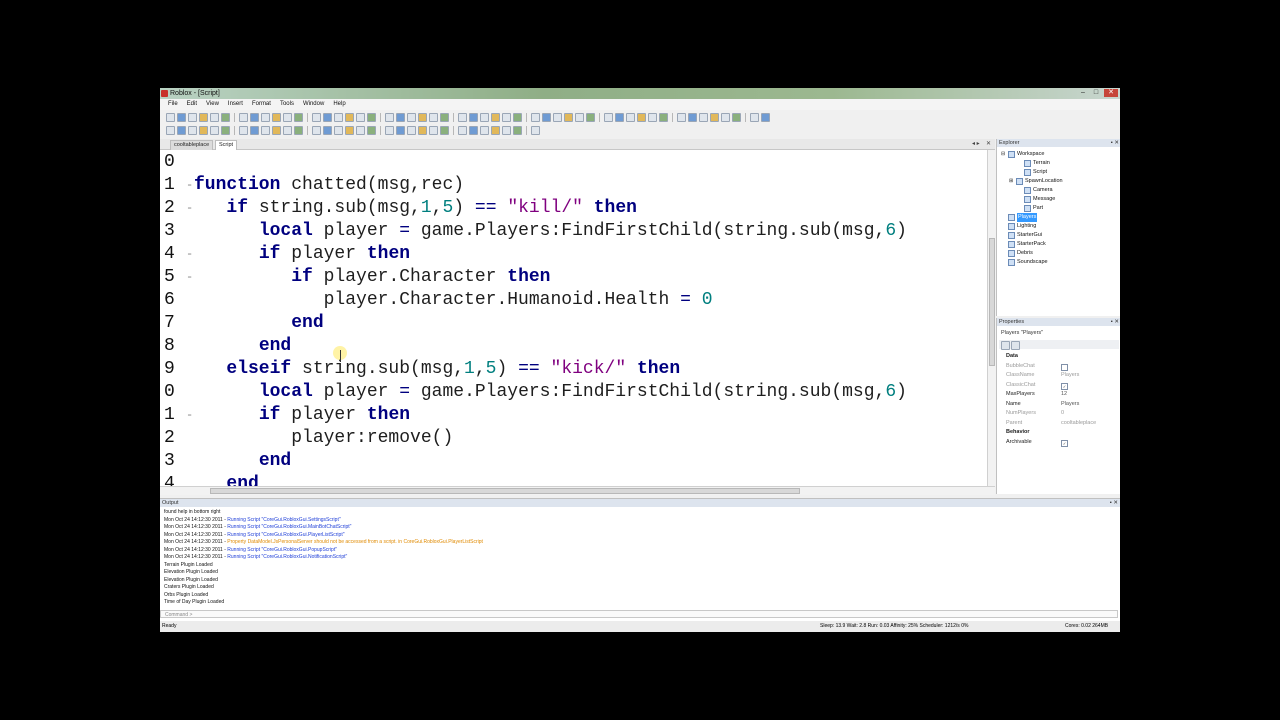 Image resolution: width=1280 pixels, height=720 pixels. Describe the element at coordinates (1064, 367) in the screenshot. I see `property-checkbox` at that location.